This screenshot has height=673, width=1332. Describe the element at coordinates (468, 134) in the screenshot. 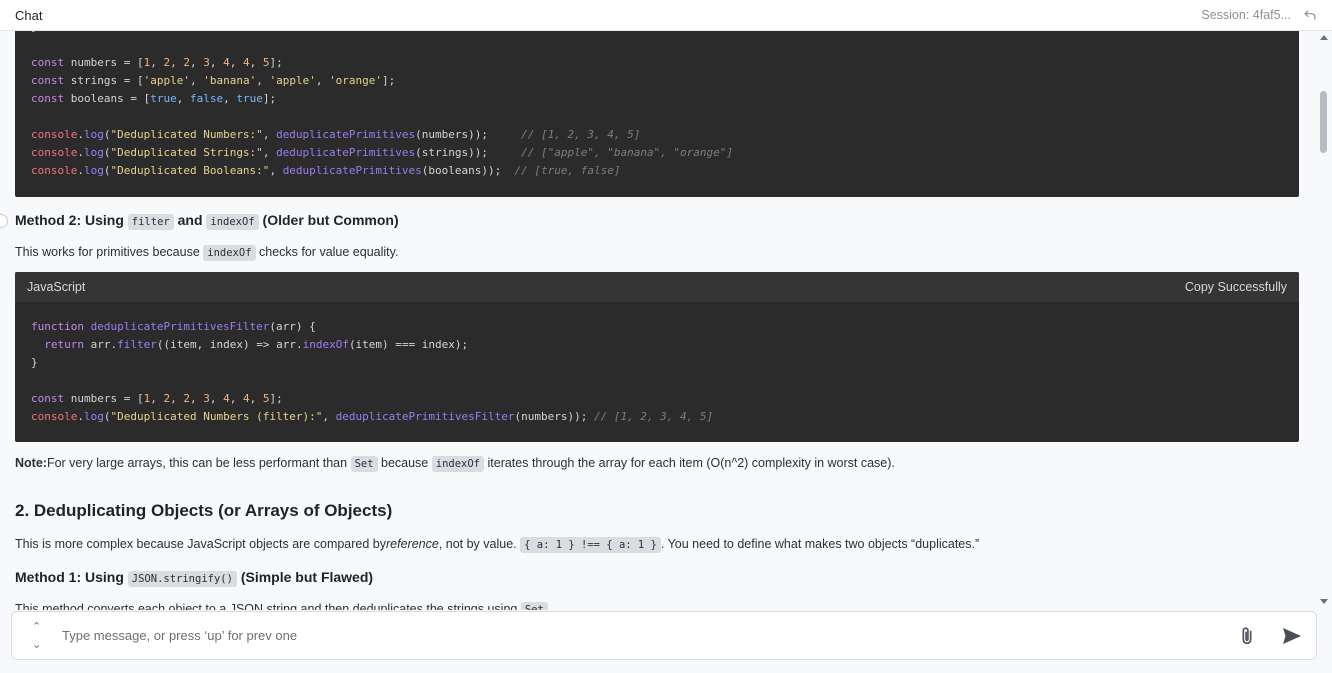

I see `code-token: (numbers));` at that location.